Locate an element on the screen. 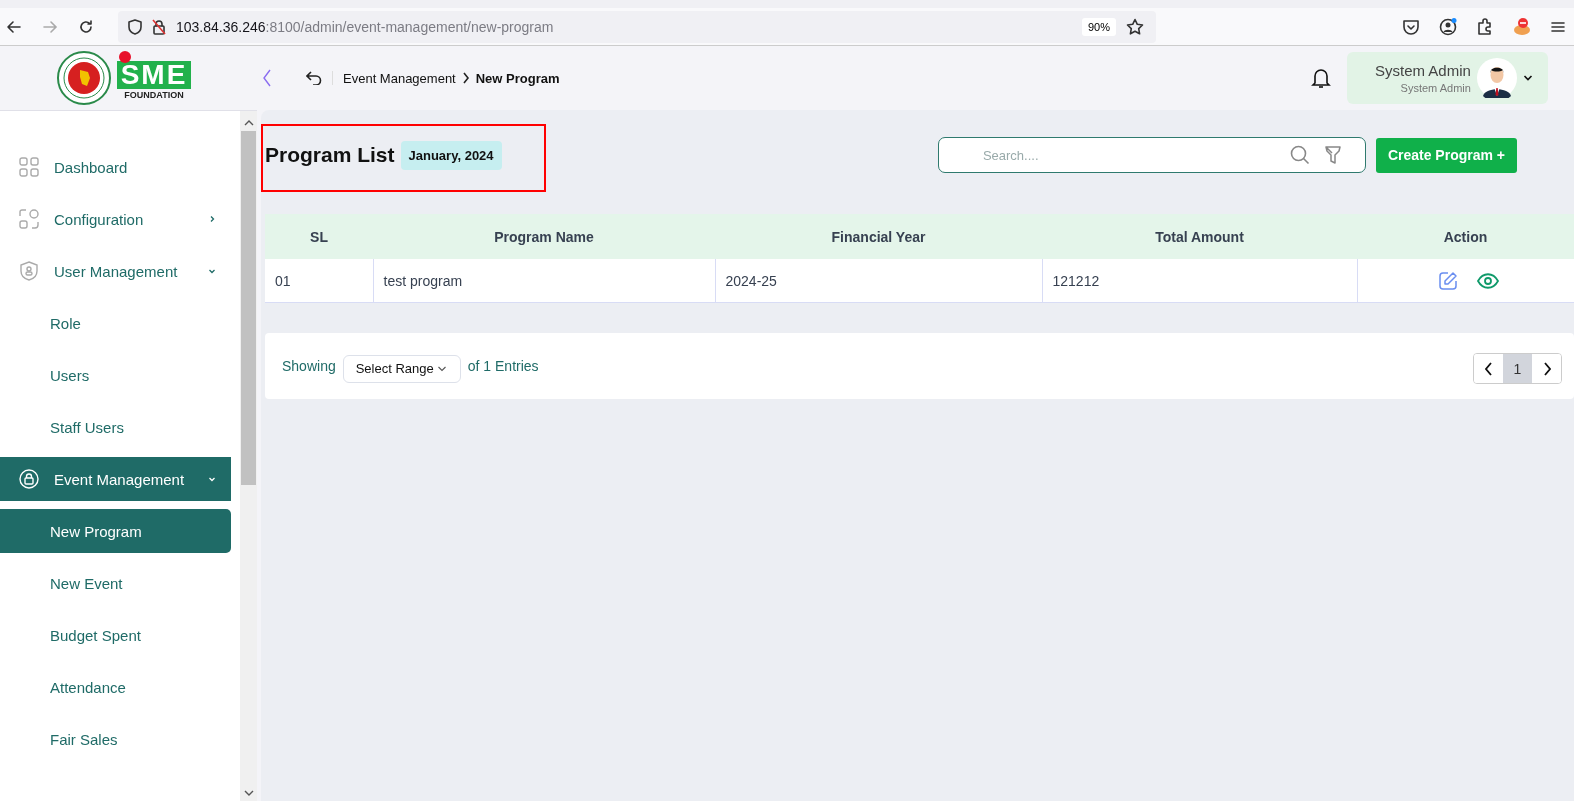 The width and height of the screenshot is (1574, 801). chevron-left-icon is located at coordinates (1488, 368).